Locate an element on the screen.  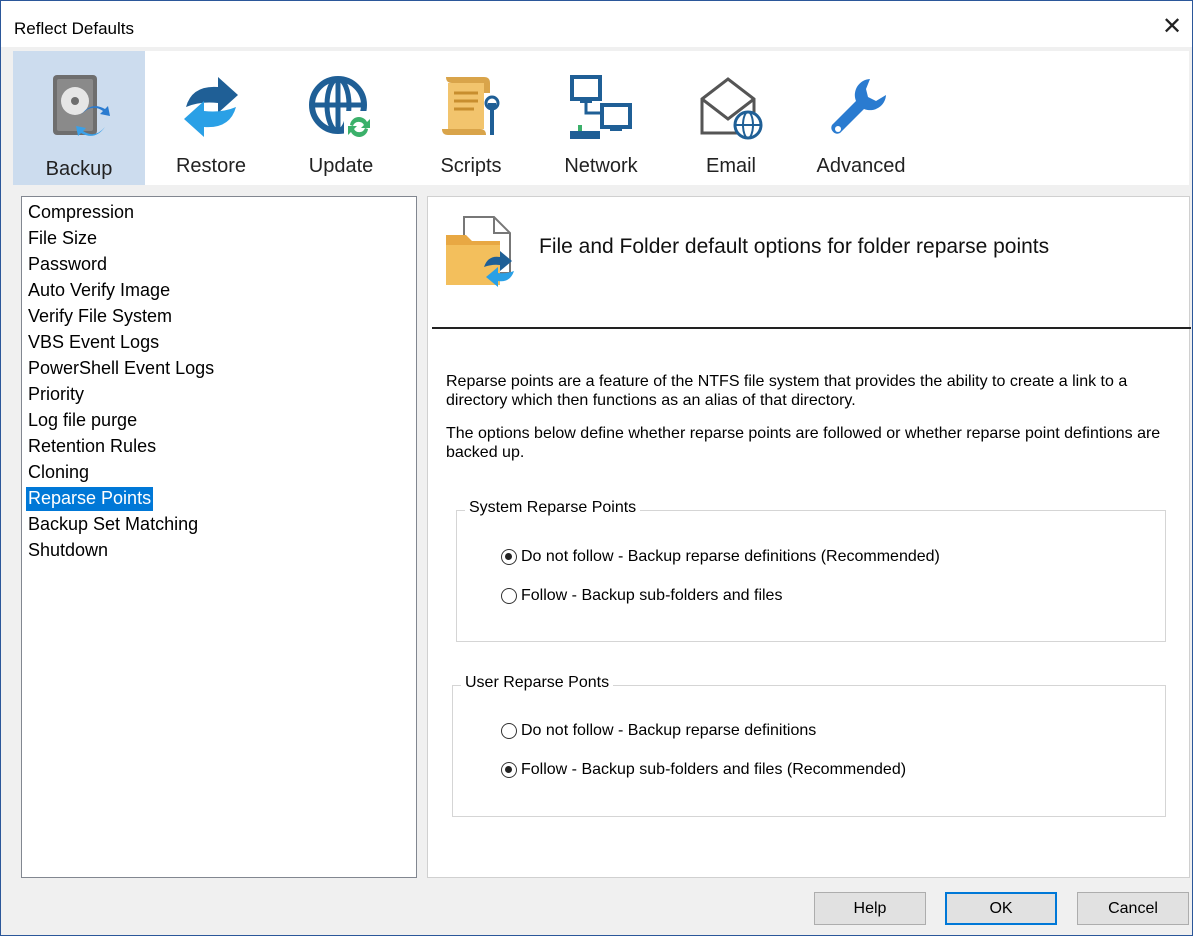
toolbar-scripts-label: Scripts is located at coordinates (471, 166).